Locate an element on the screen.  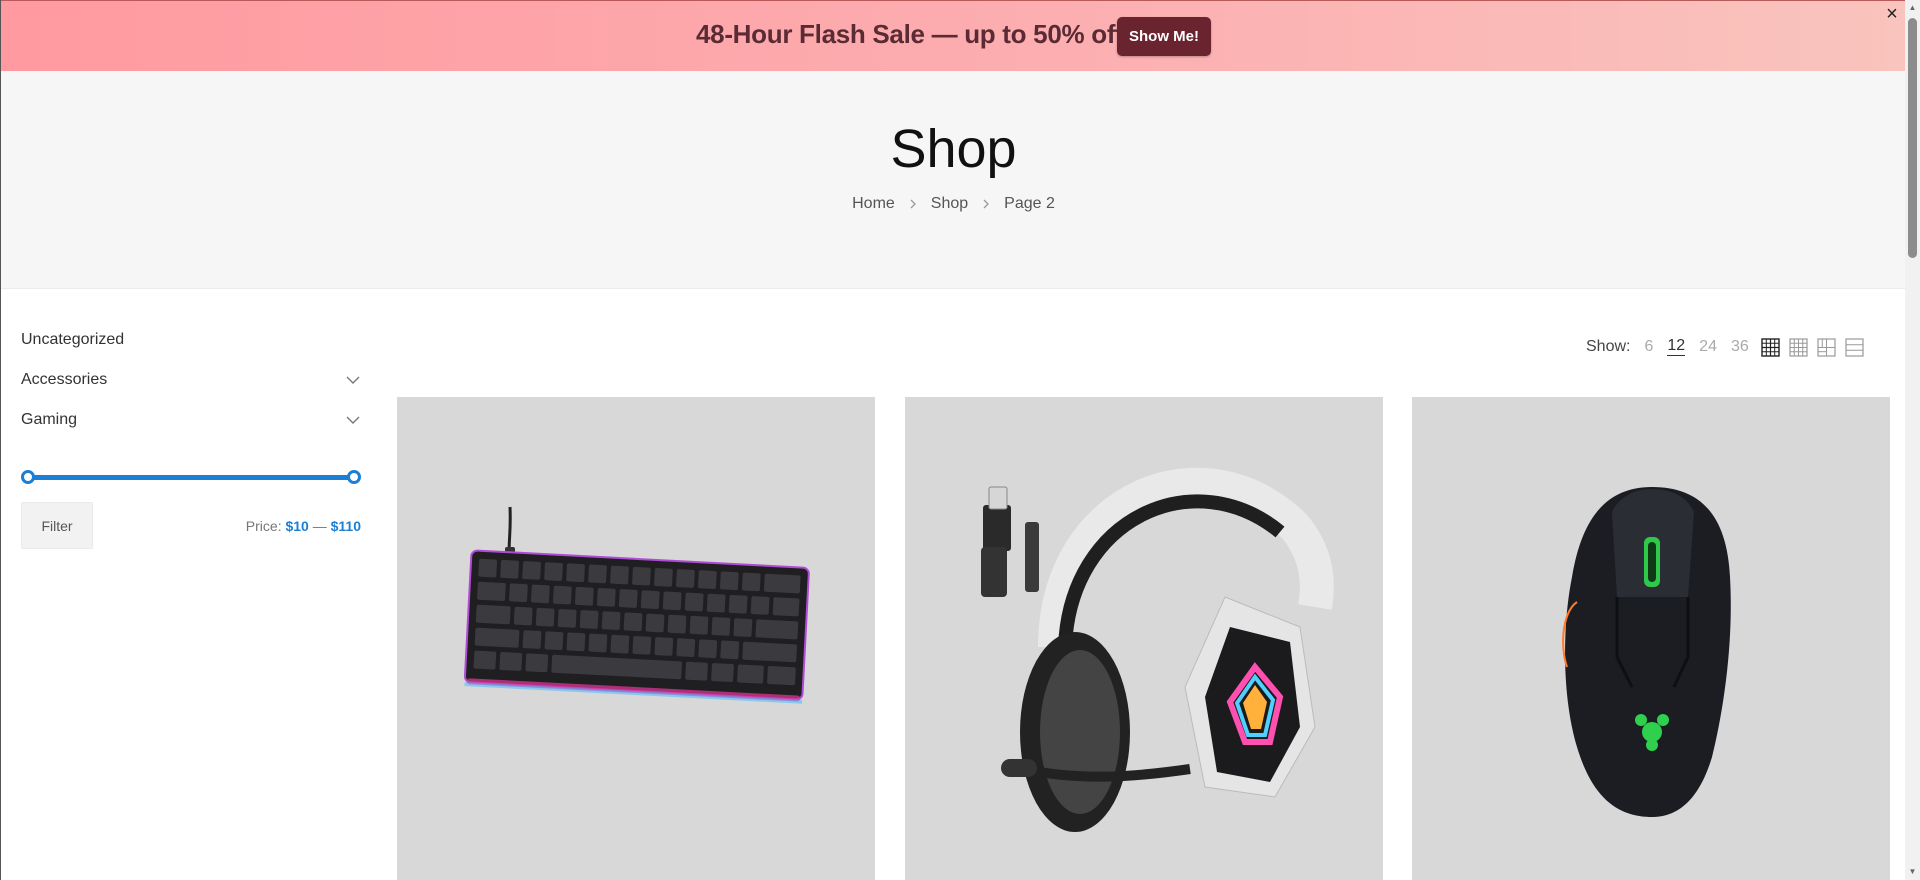
slider-track is located at coordinates (191, 477).